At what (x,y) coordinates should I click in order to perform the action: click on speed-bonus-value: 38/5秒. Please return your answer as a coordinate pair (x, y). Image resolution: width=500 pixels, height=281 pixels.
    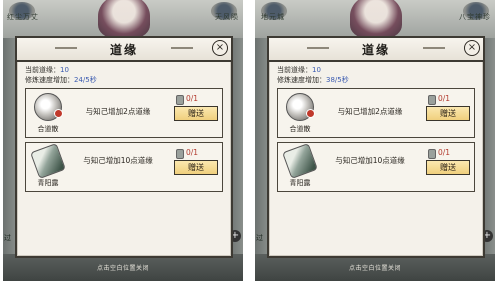
    Looking at the image, I should click on (337, 80).